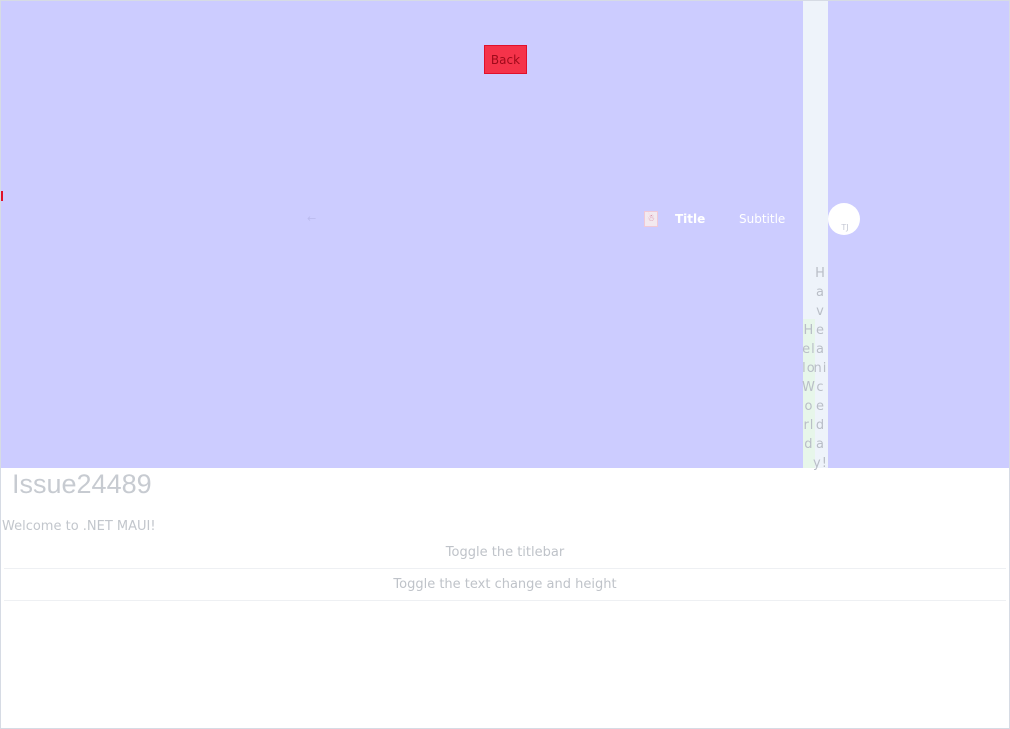 The height and width of the screenshot is (729, 1010). What do you see at coordinates (690, 219) in the screenshot?
I see `titlebar-title: Title` at bounding box center [690, 219].